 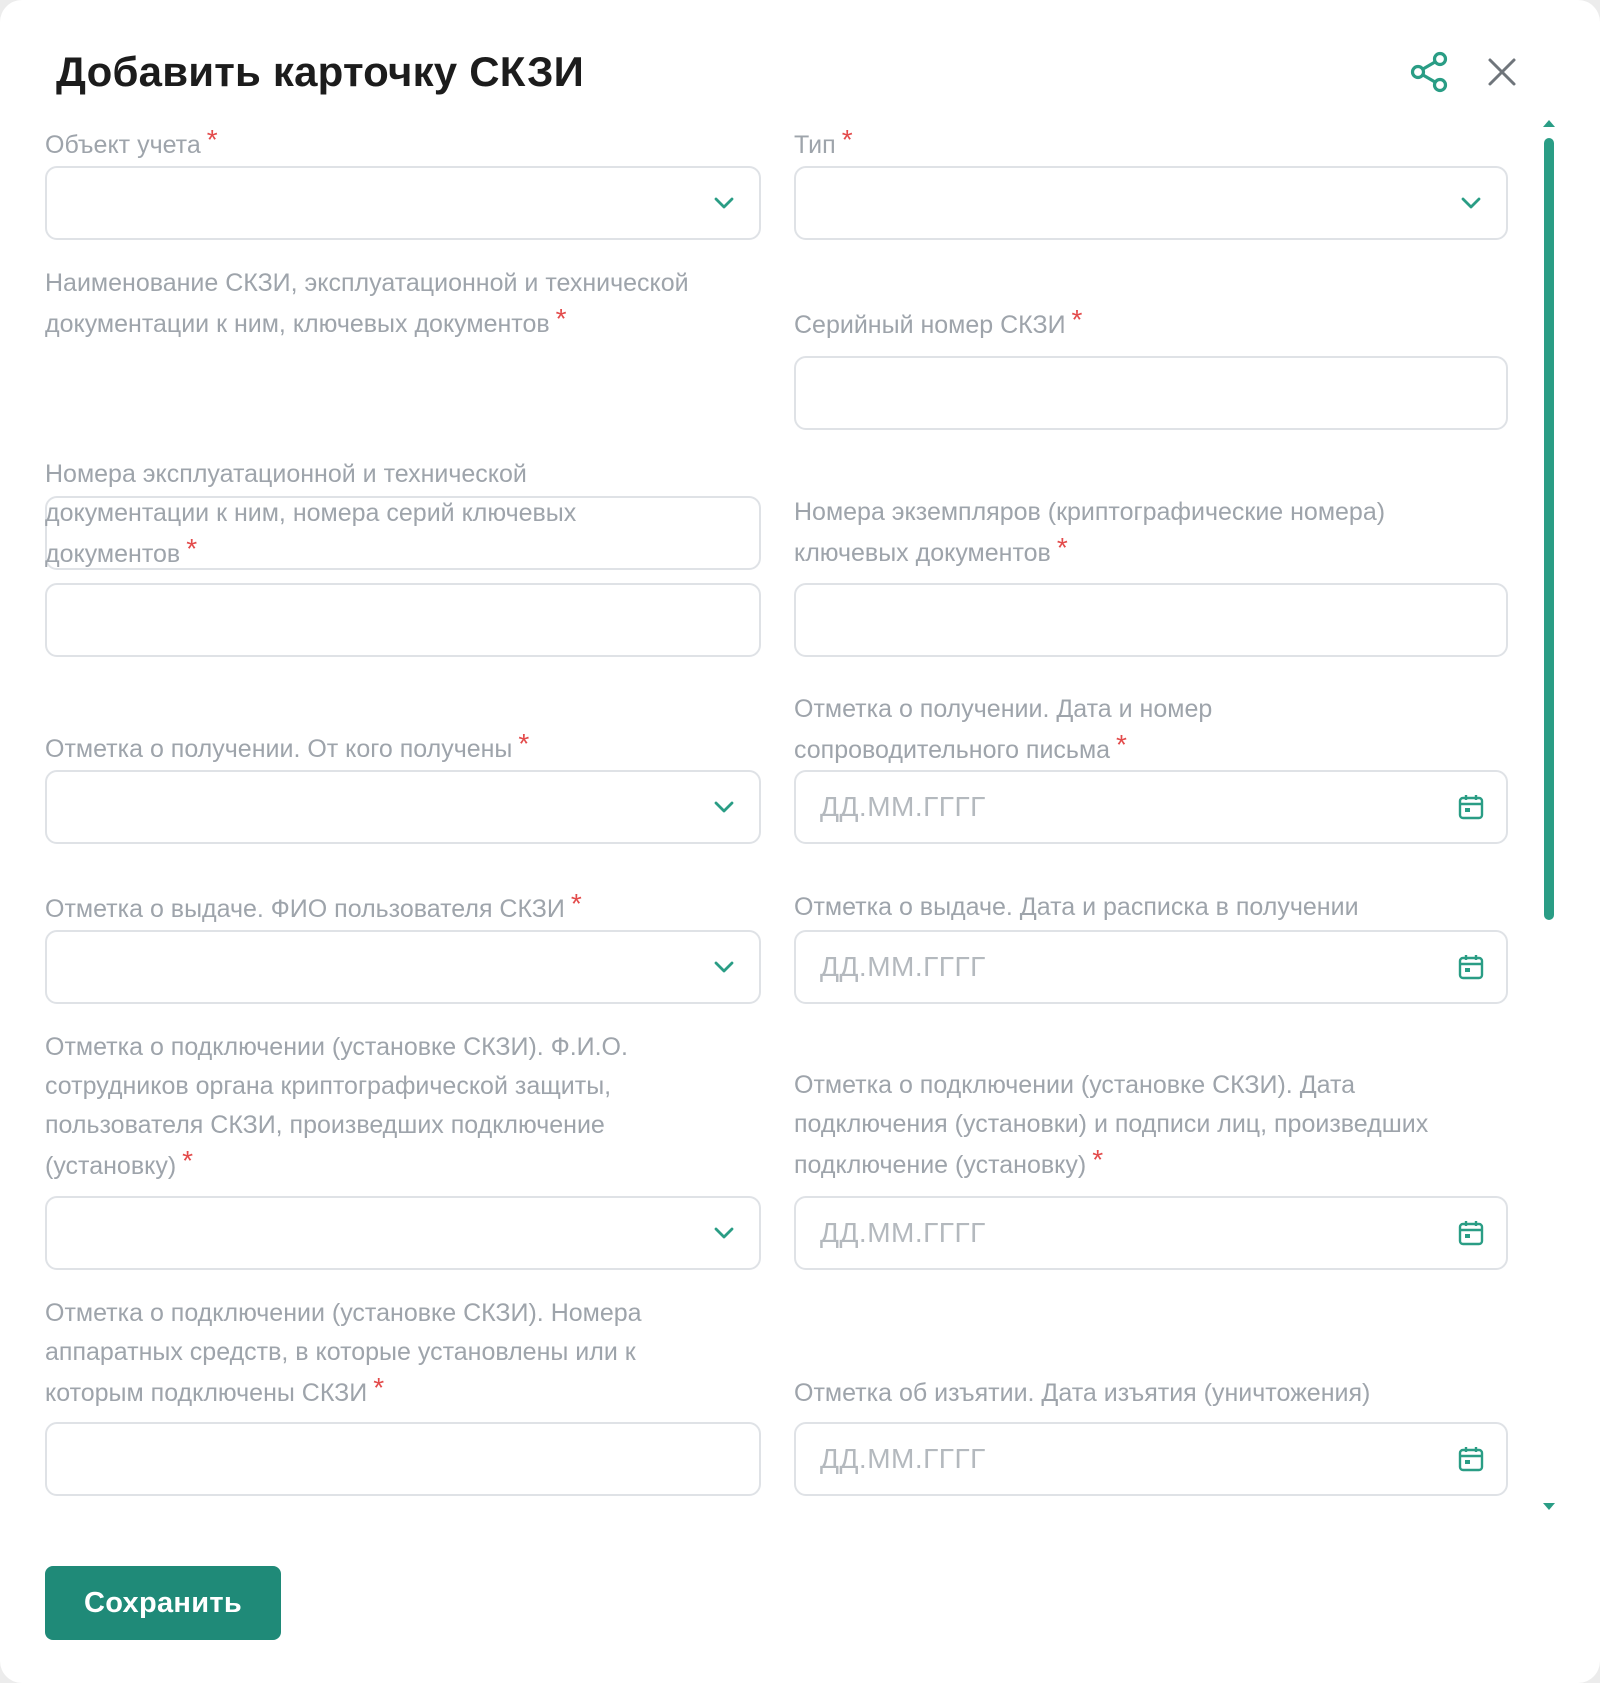 What do you see at coordinates (1151, 1459) in the screenshot?
I see `withdrawal-date-input: ДД.ММ.ГГГГ` at bounding box center [1151, 1459].